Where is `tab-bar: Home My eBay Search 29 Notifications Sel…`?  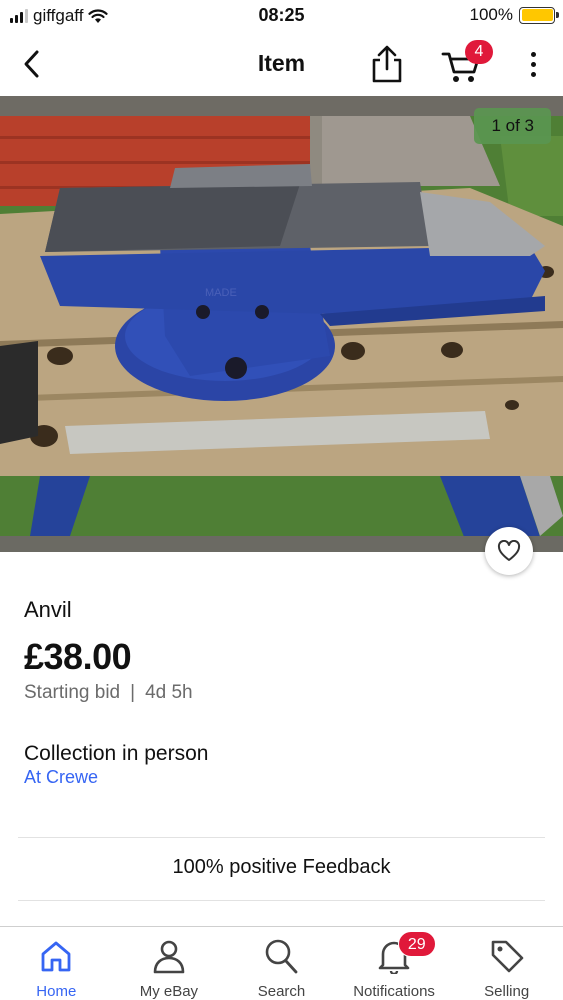 tab-bar: Home My eBay Search 29 Notifications Sel… is located at coordinates (281, 963).